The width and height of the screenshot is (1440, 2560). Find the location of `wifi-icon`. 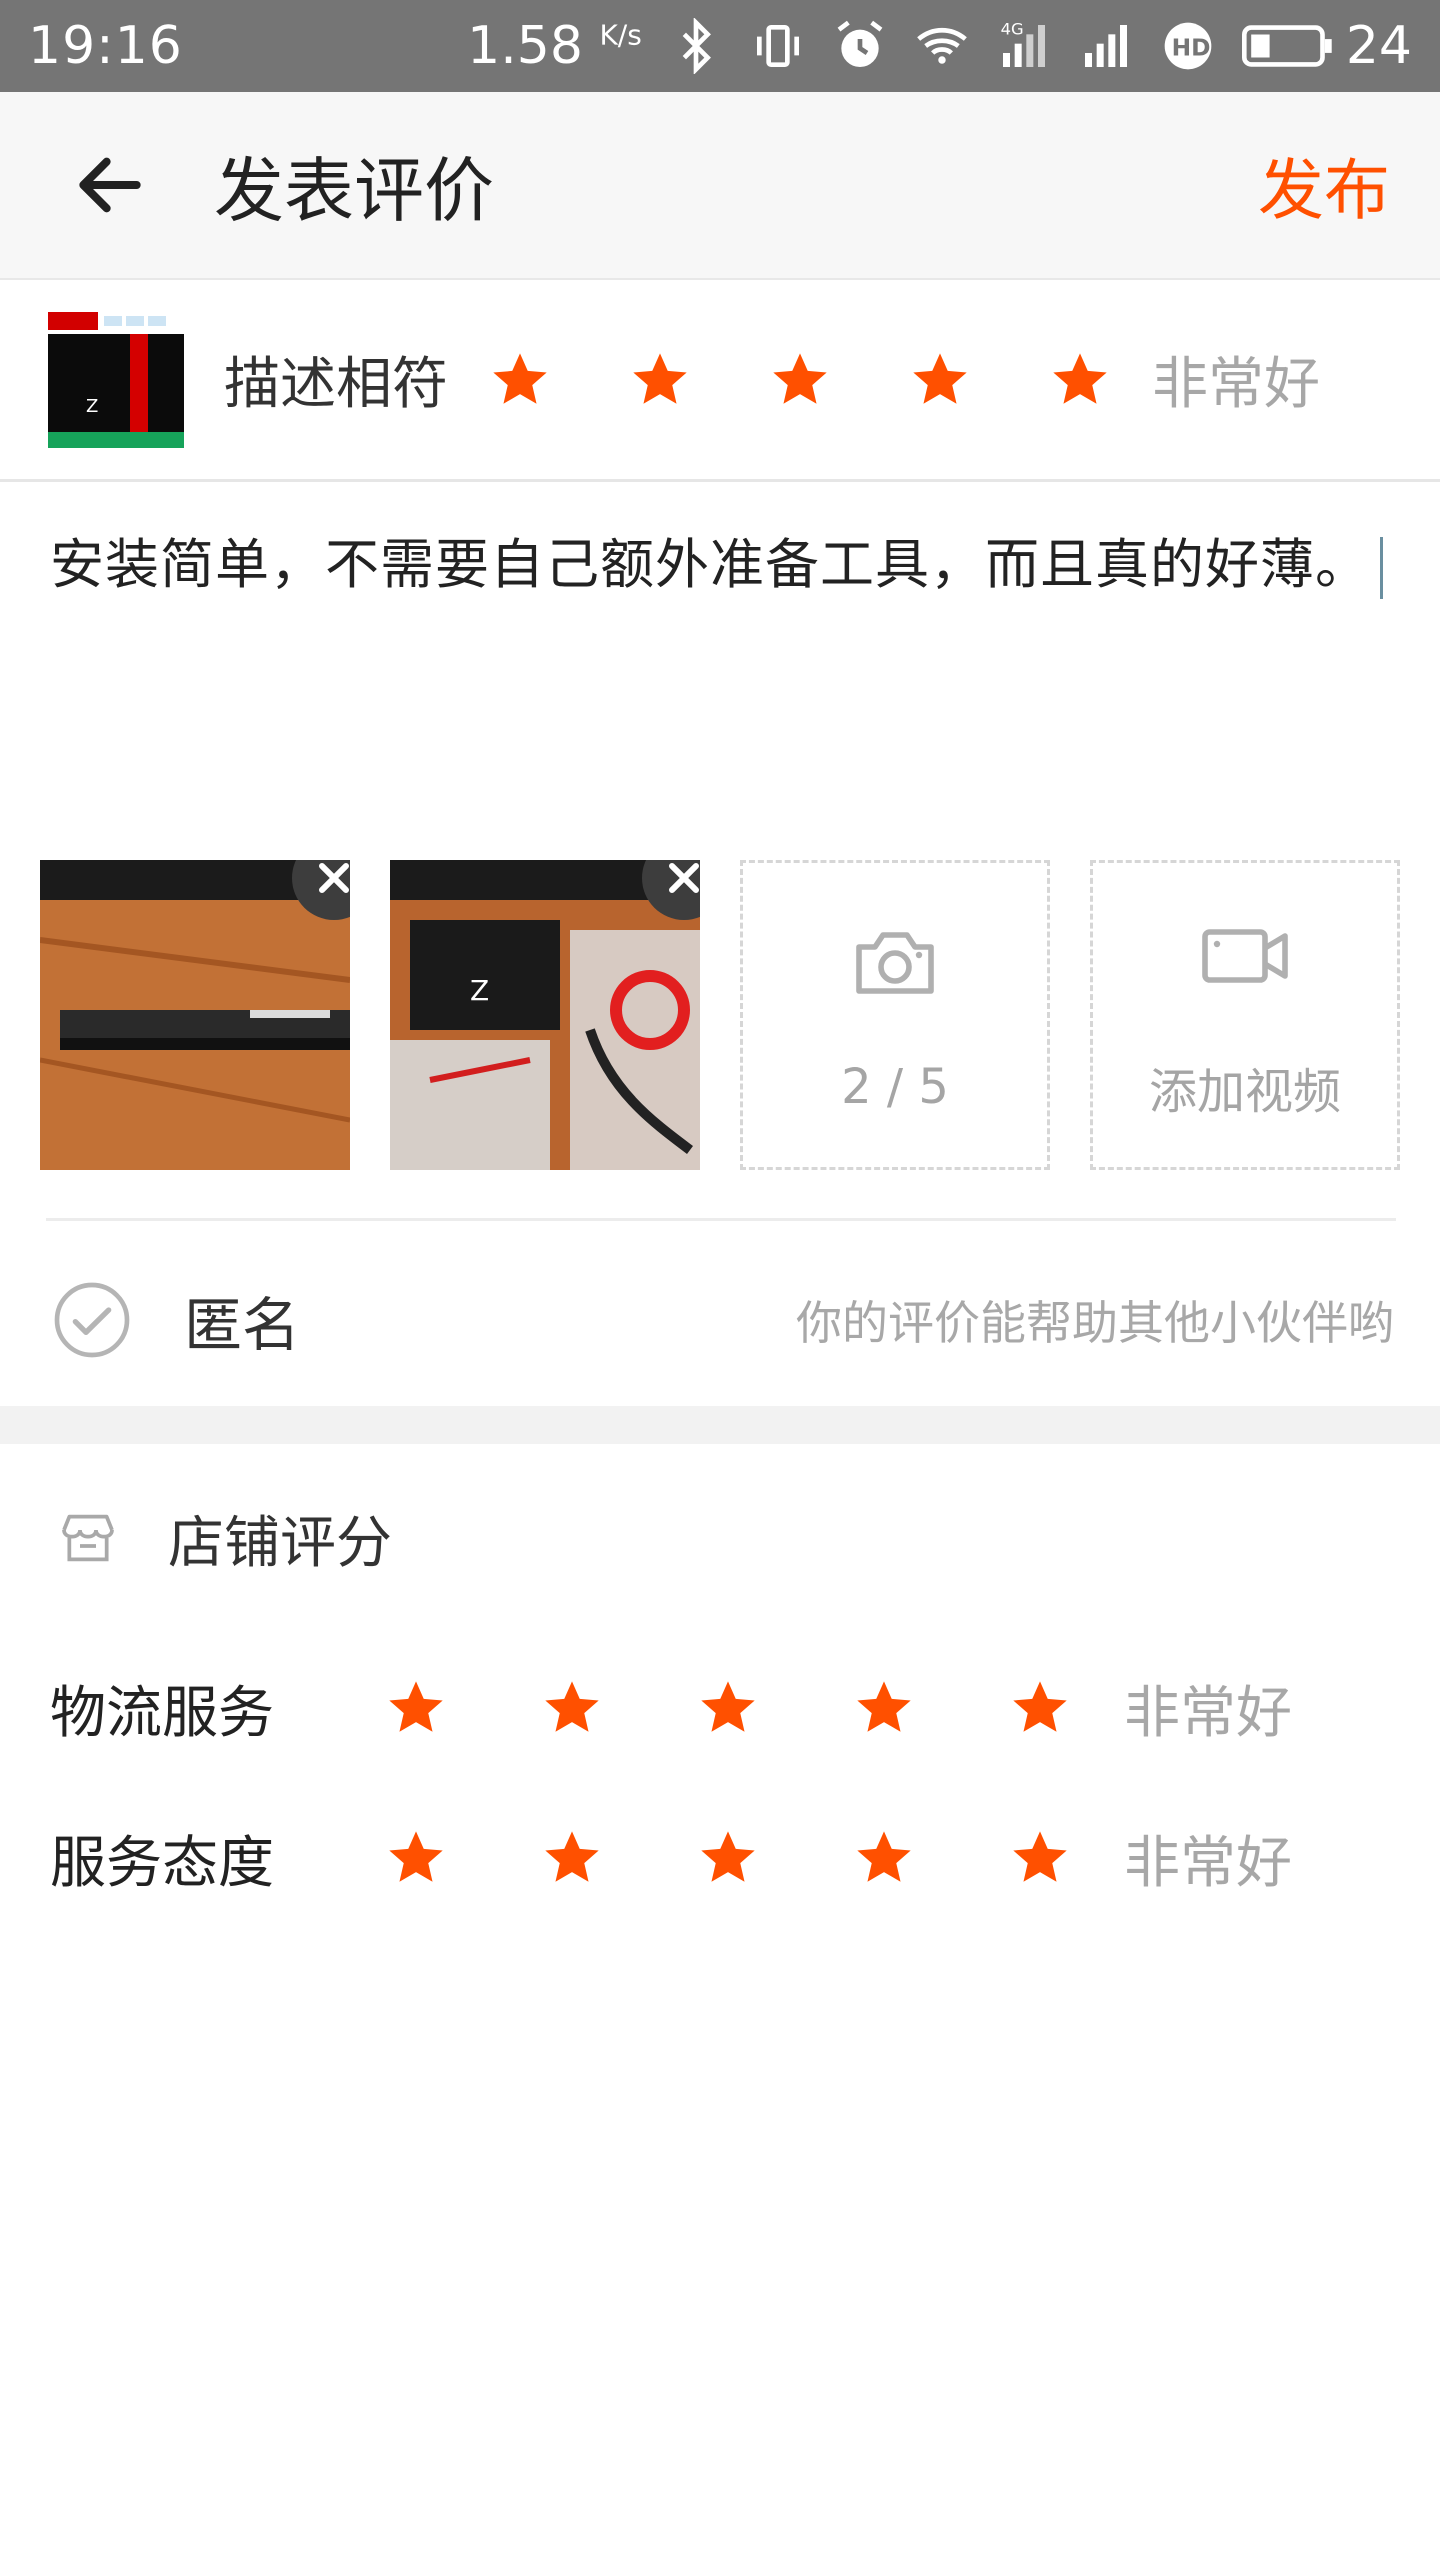

wifi-icon is located at coordinates (942, 46).